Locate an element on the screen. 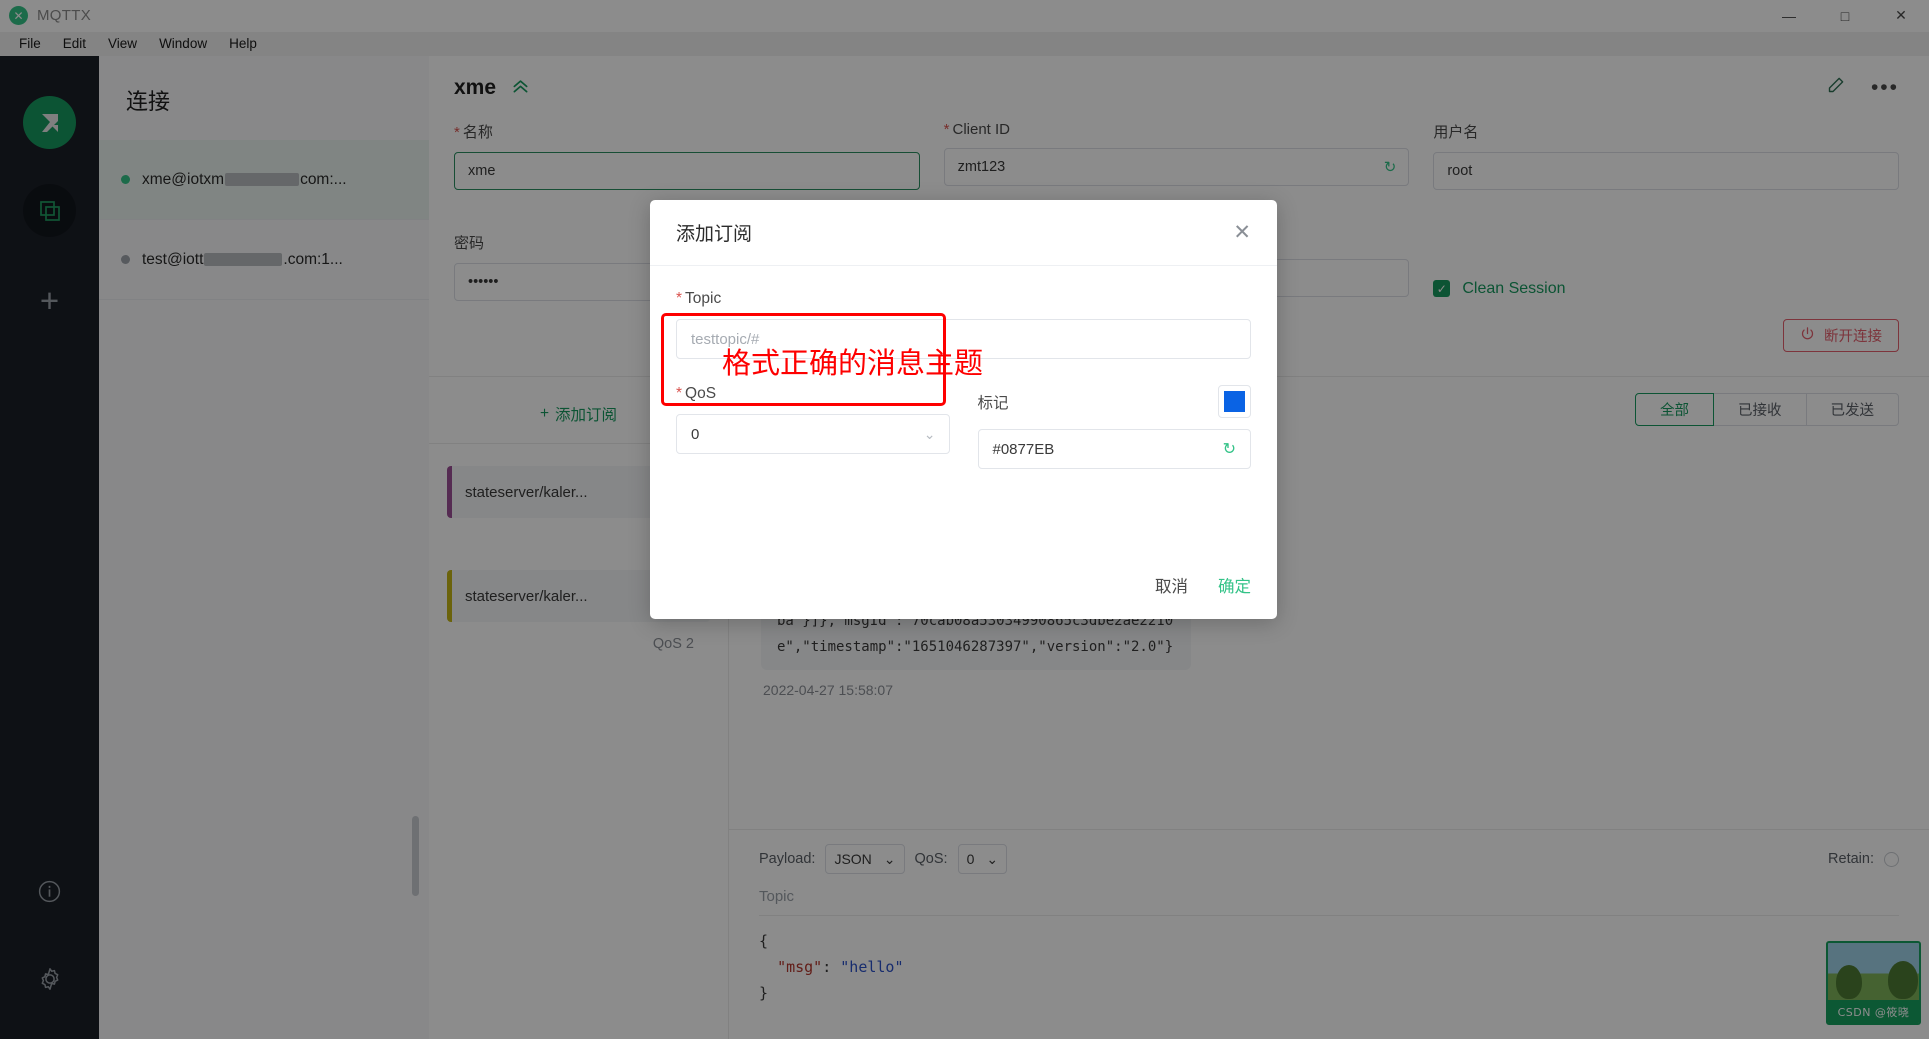  cancel-button: 取消 is located at coordinates (1171, 585).